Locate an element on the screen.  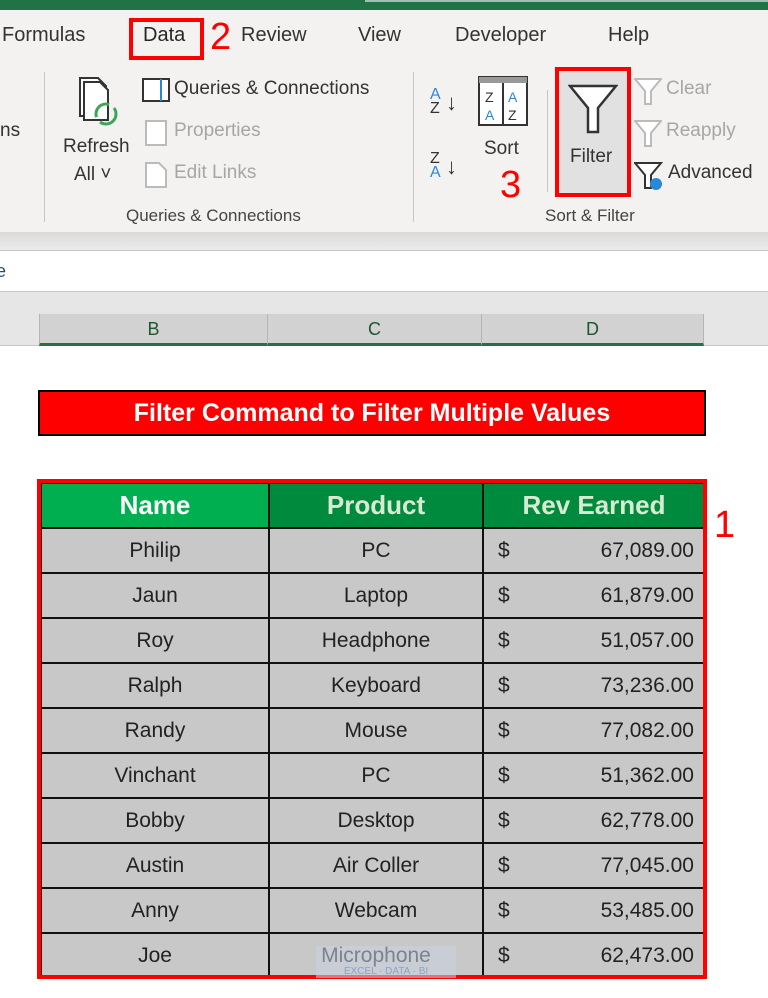
queries-connections-icon is located at coordinates (156, 90).